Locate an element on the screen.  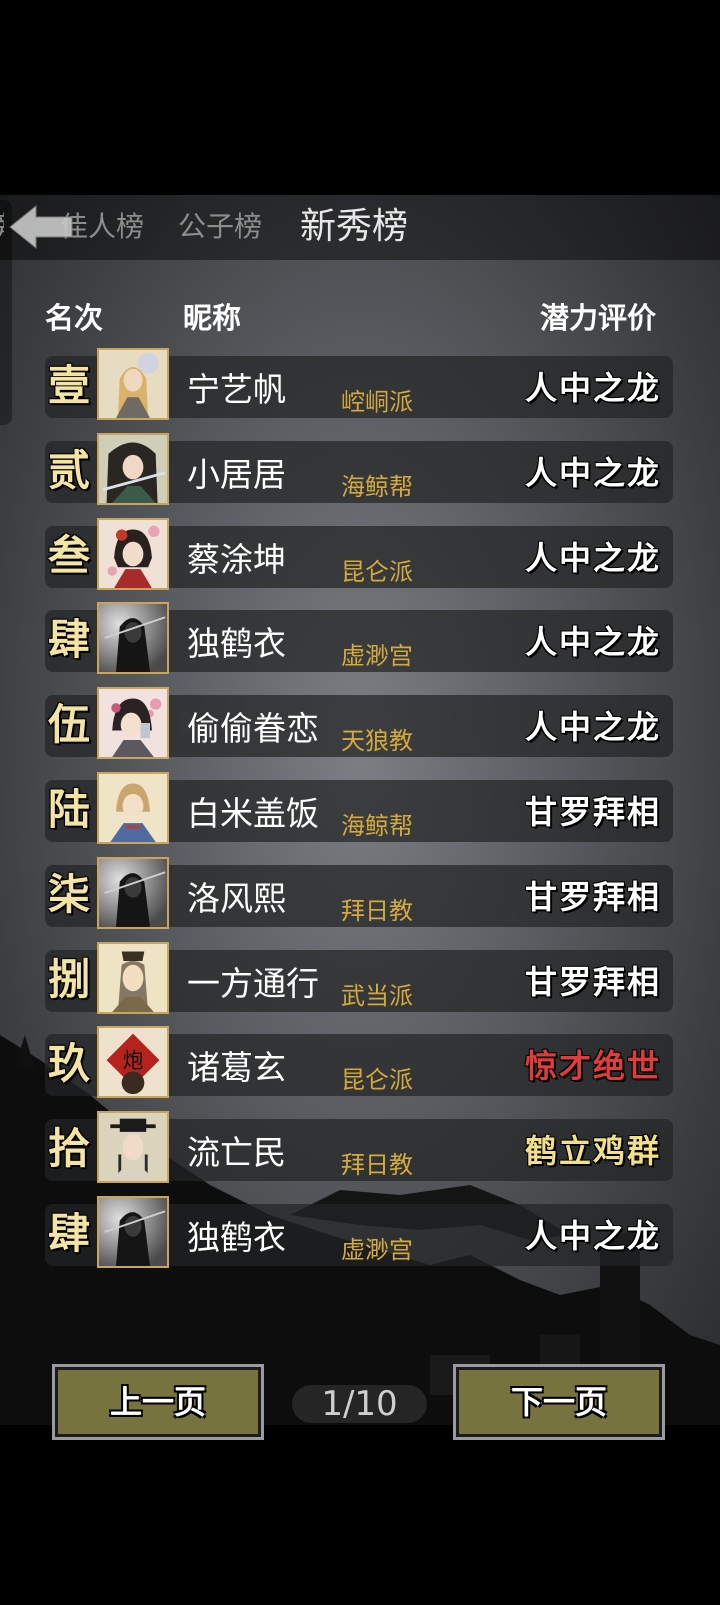
player-nickname: 偷偷眷恋 is located at coordinates (253, 729).